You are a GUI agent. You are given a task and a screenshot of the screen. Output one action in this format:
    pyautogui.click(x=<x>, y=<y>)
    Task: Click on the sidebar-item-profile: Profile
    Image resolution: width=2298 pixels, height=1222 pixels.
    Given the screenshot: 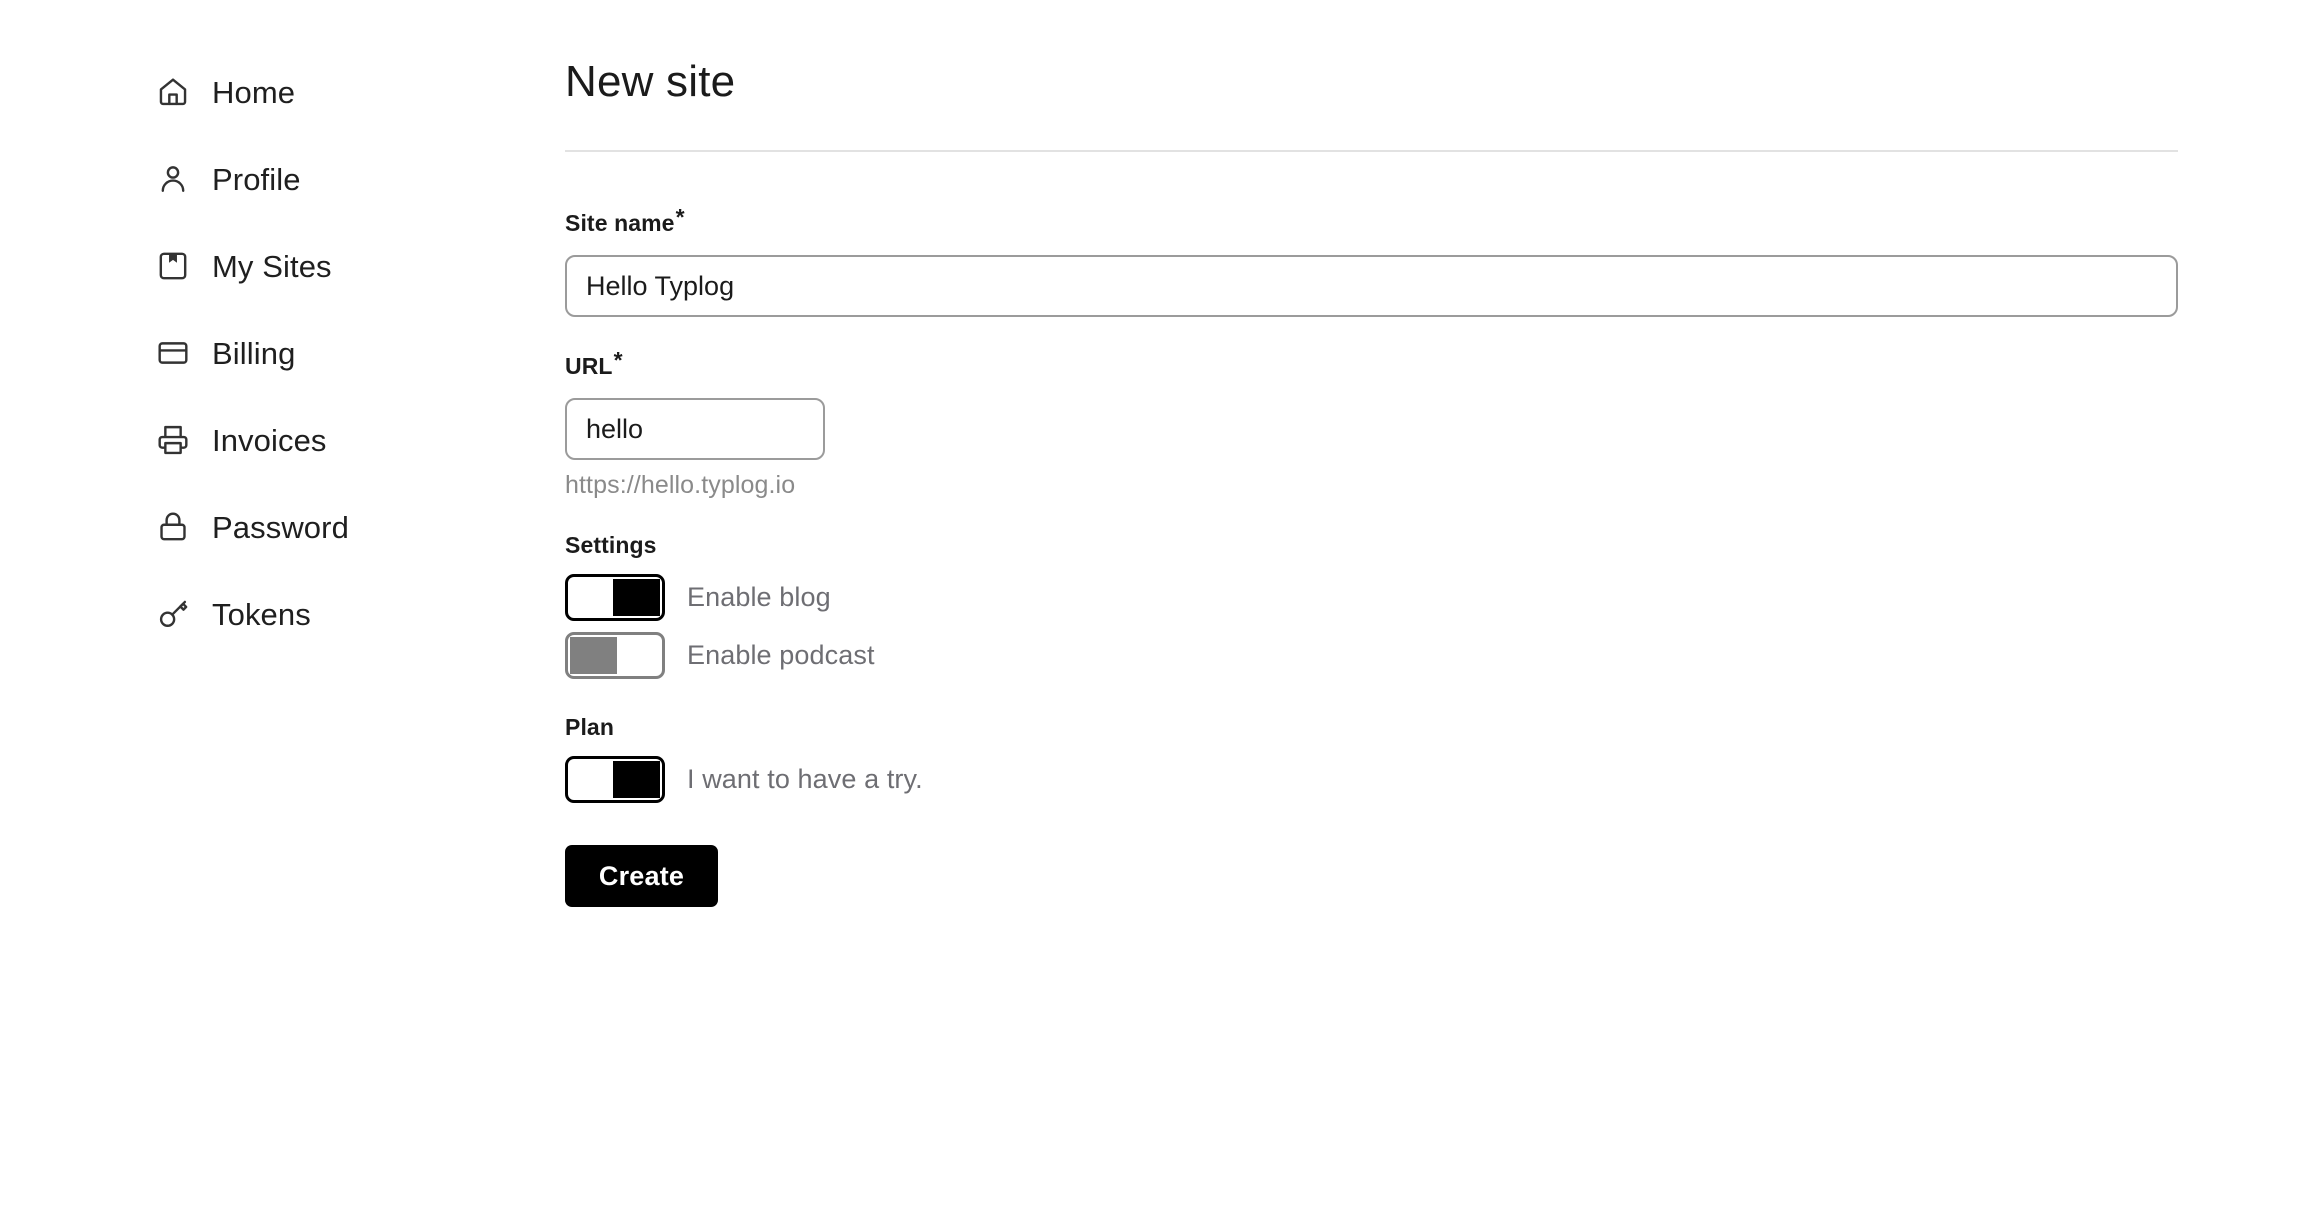 What is the action you would take?
    pyautogui.click(x=280, y=179)
    